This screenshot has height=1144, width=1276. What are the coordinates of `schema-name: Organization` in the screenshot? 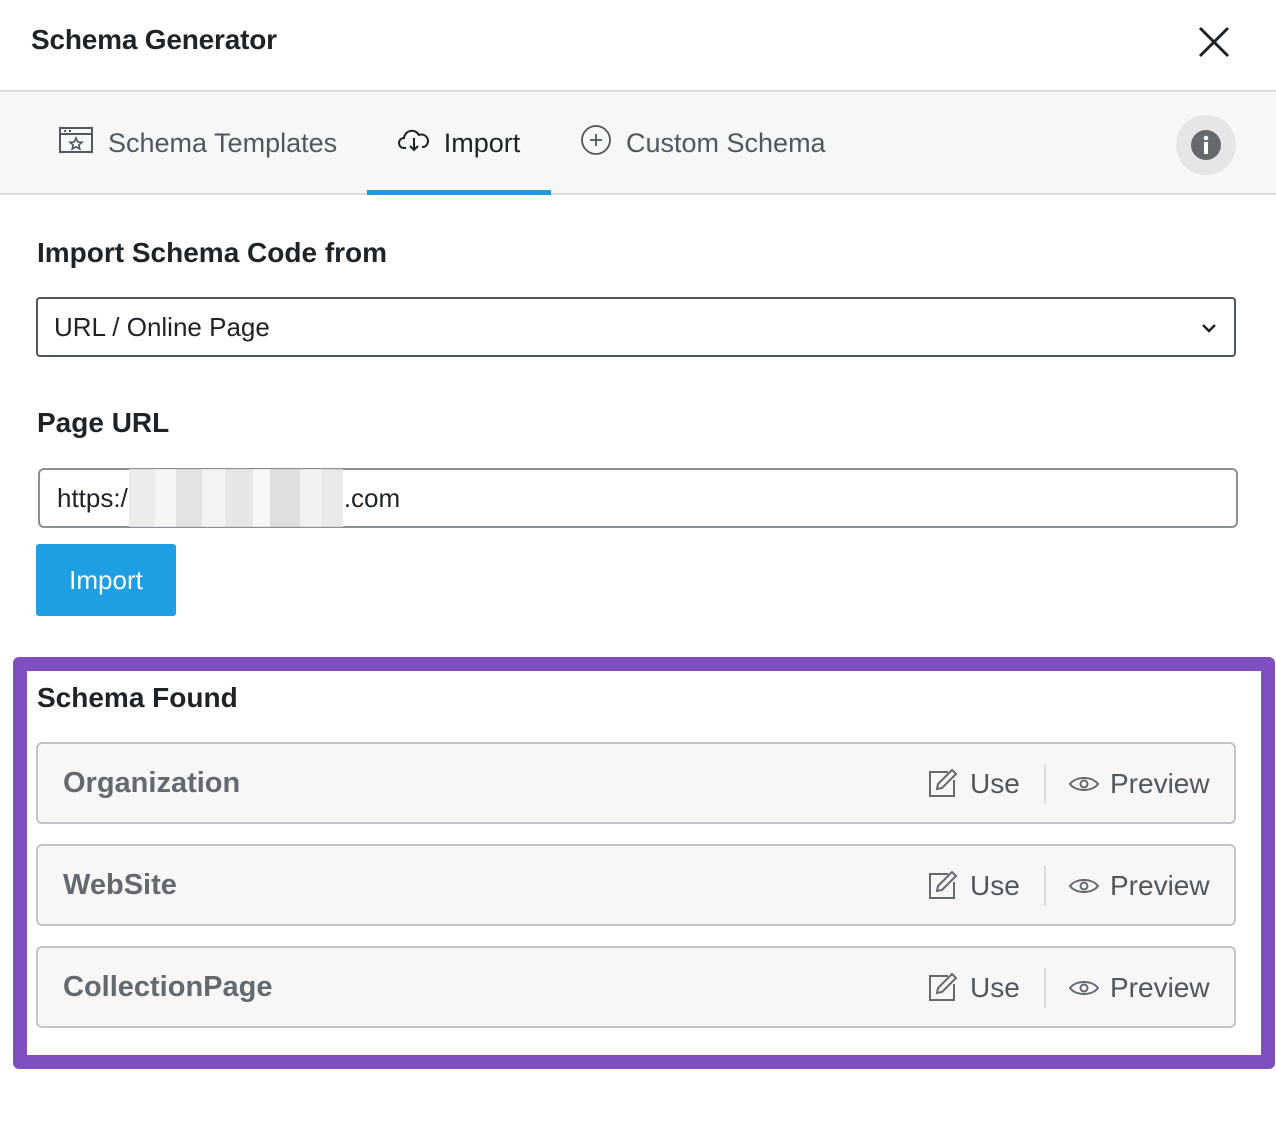 It's located at (152, 783).